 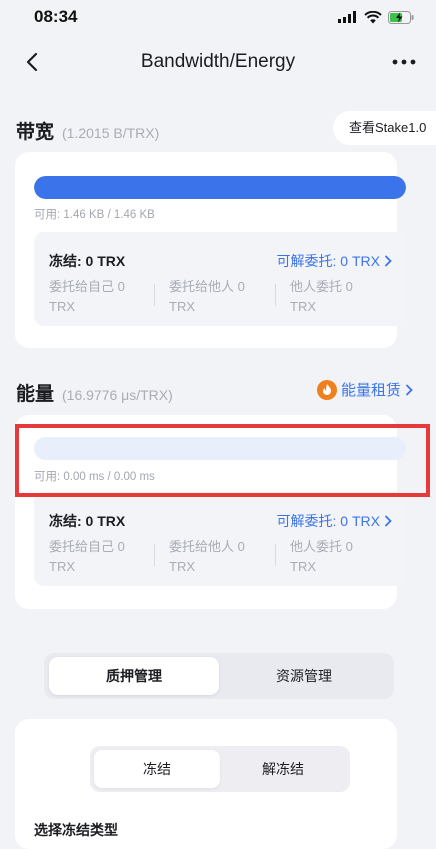 I want to click on bandwidth-undelegate-label: 可解委托: 0 TRX, so click(x=328, y=261).